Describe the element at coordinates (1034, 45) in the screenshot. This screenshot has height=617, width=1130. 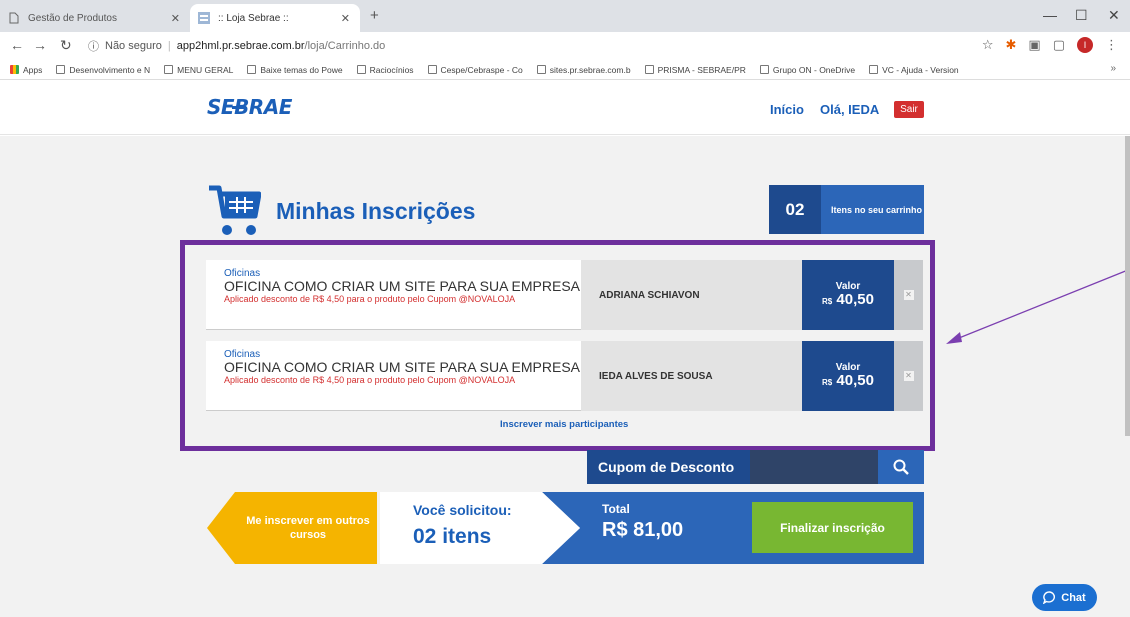
I see `extension-icon: ▣` at that location.